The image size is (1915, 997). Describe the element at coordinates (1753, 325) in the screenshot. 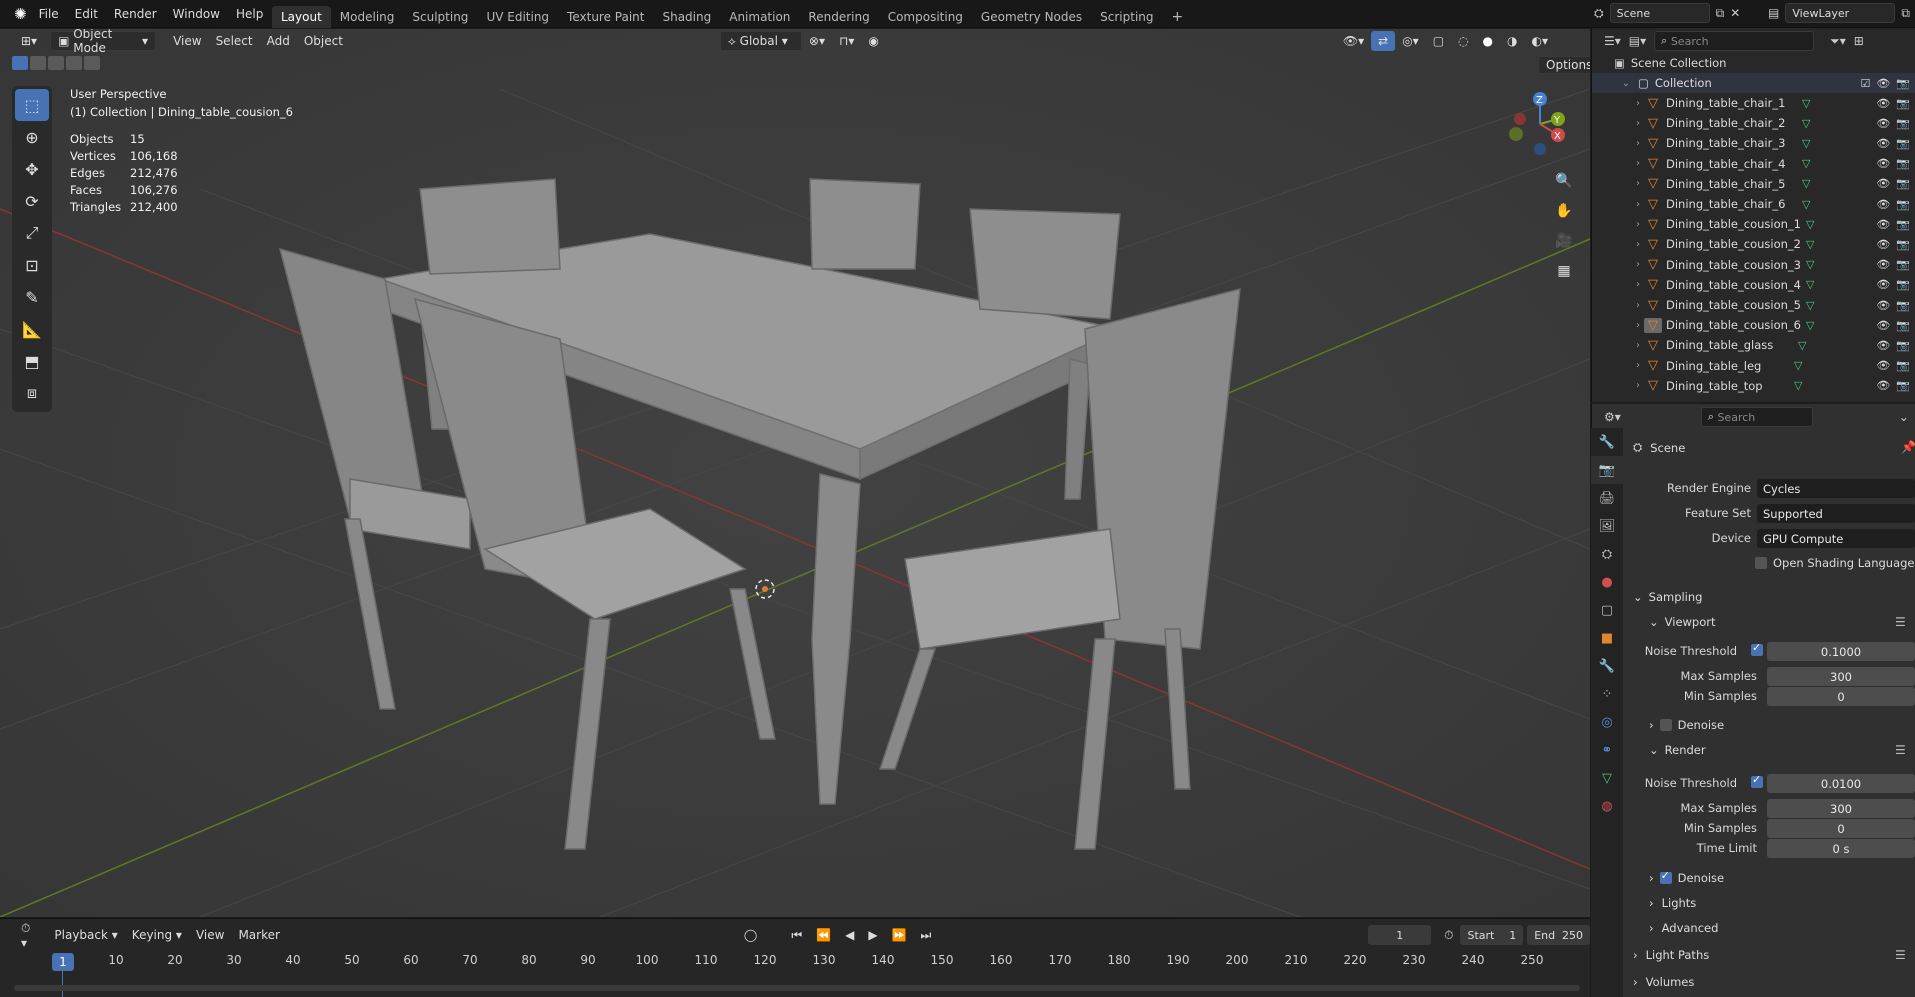

I see `outliner-item-row: › ▽ Dining_table_cousion_6 ▽ 👁 📷` at that location.